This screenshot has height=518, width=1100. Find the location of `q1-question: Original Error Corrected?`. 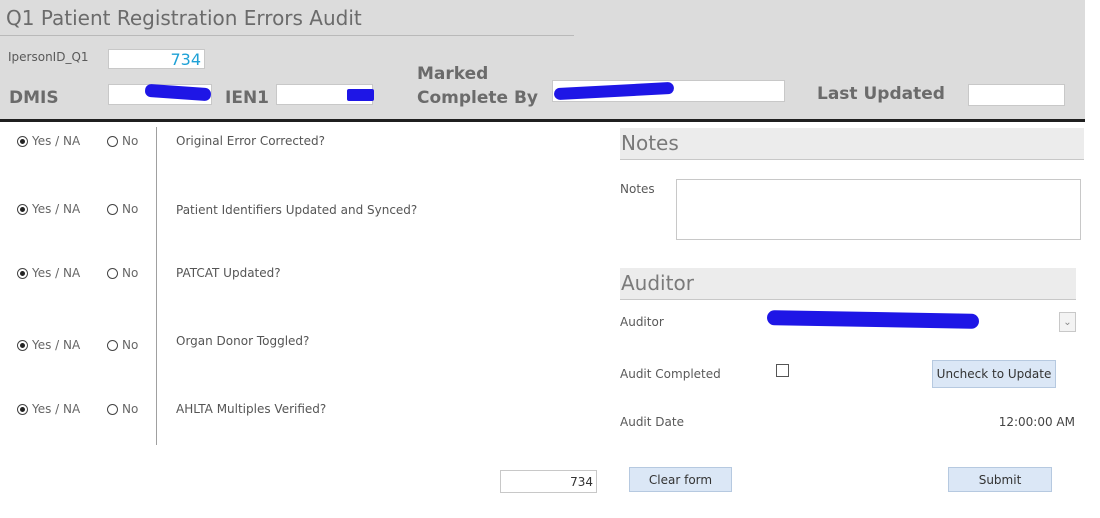

q1-question: Original Error Corrected? is located at coordinates (251, 141).